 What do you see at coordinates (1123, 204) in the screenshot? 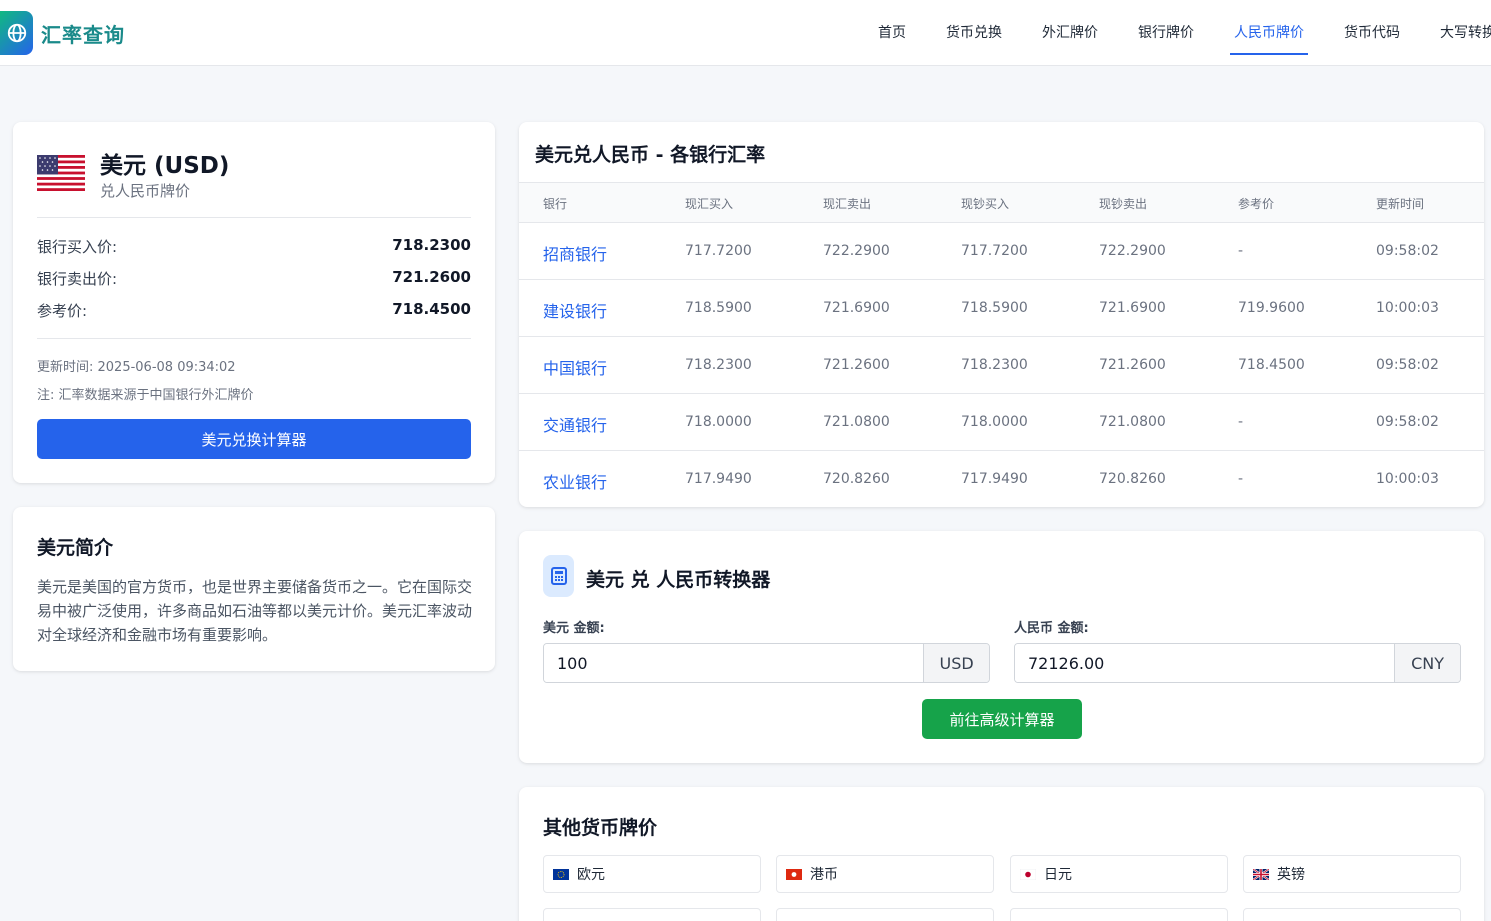
I see `column-header: 现钞卖出` at bounding box center [1123, 204].